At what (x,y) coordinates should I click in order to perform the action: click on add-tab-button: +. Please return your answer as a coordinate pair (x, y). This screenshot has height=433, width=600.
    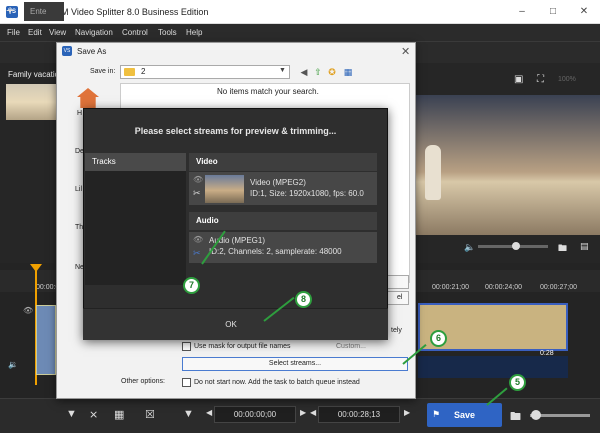
    Looking at the image, I should click on (10, 10).